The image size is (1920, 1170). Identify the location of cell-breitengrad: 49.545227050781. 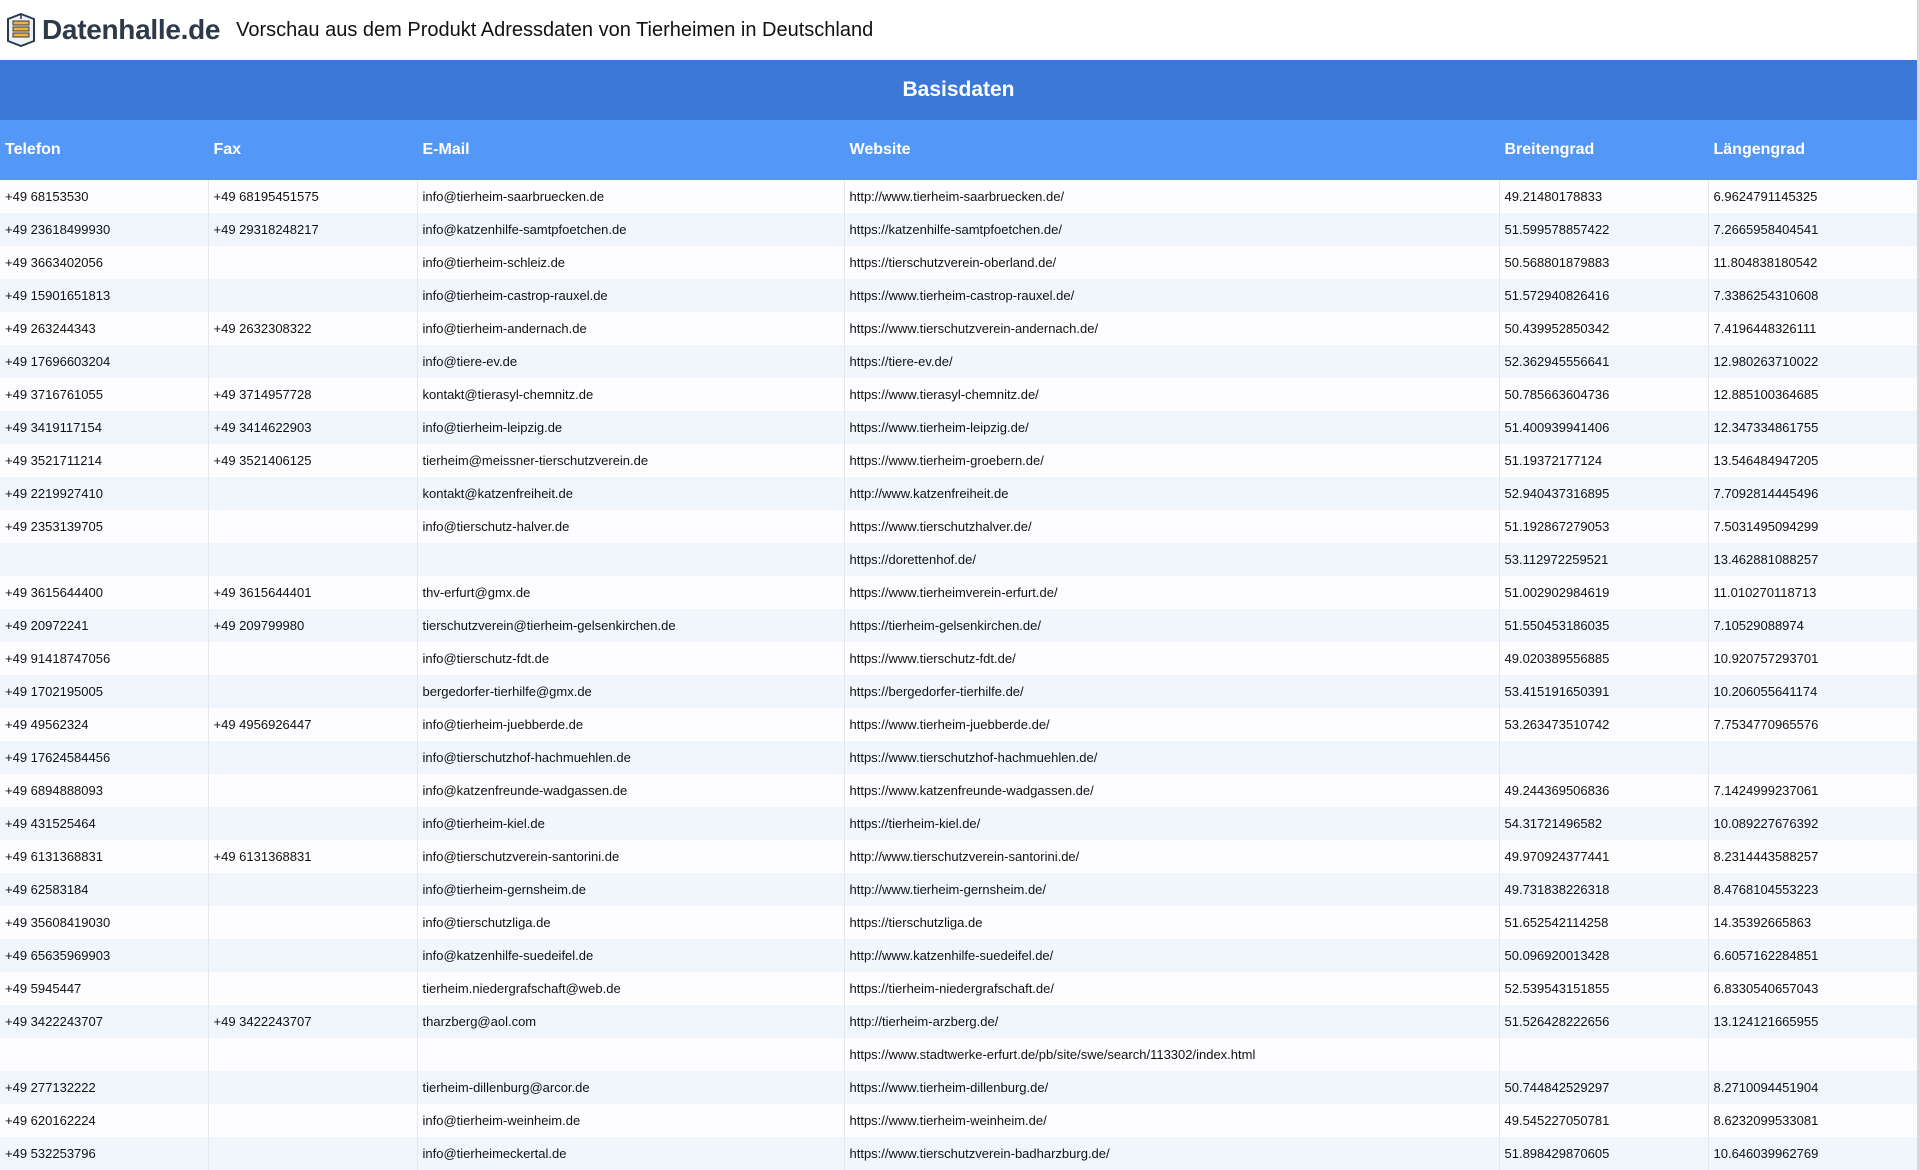
(1604, 1120).